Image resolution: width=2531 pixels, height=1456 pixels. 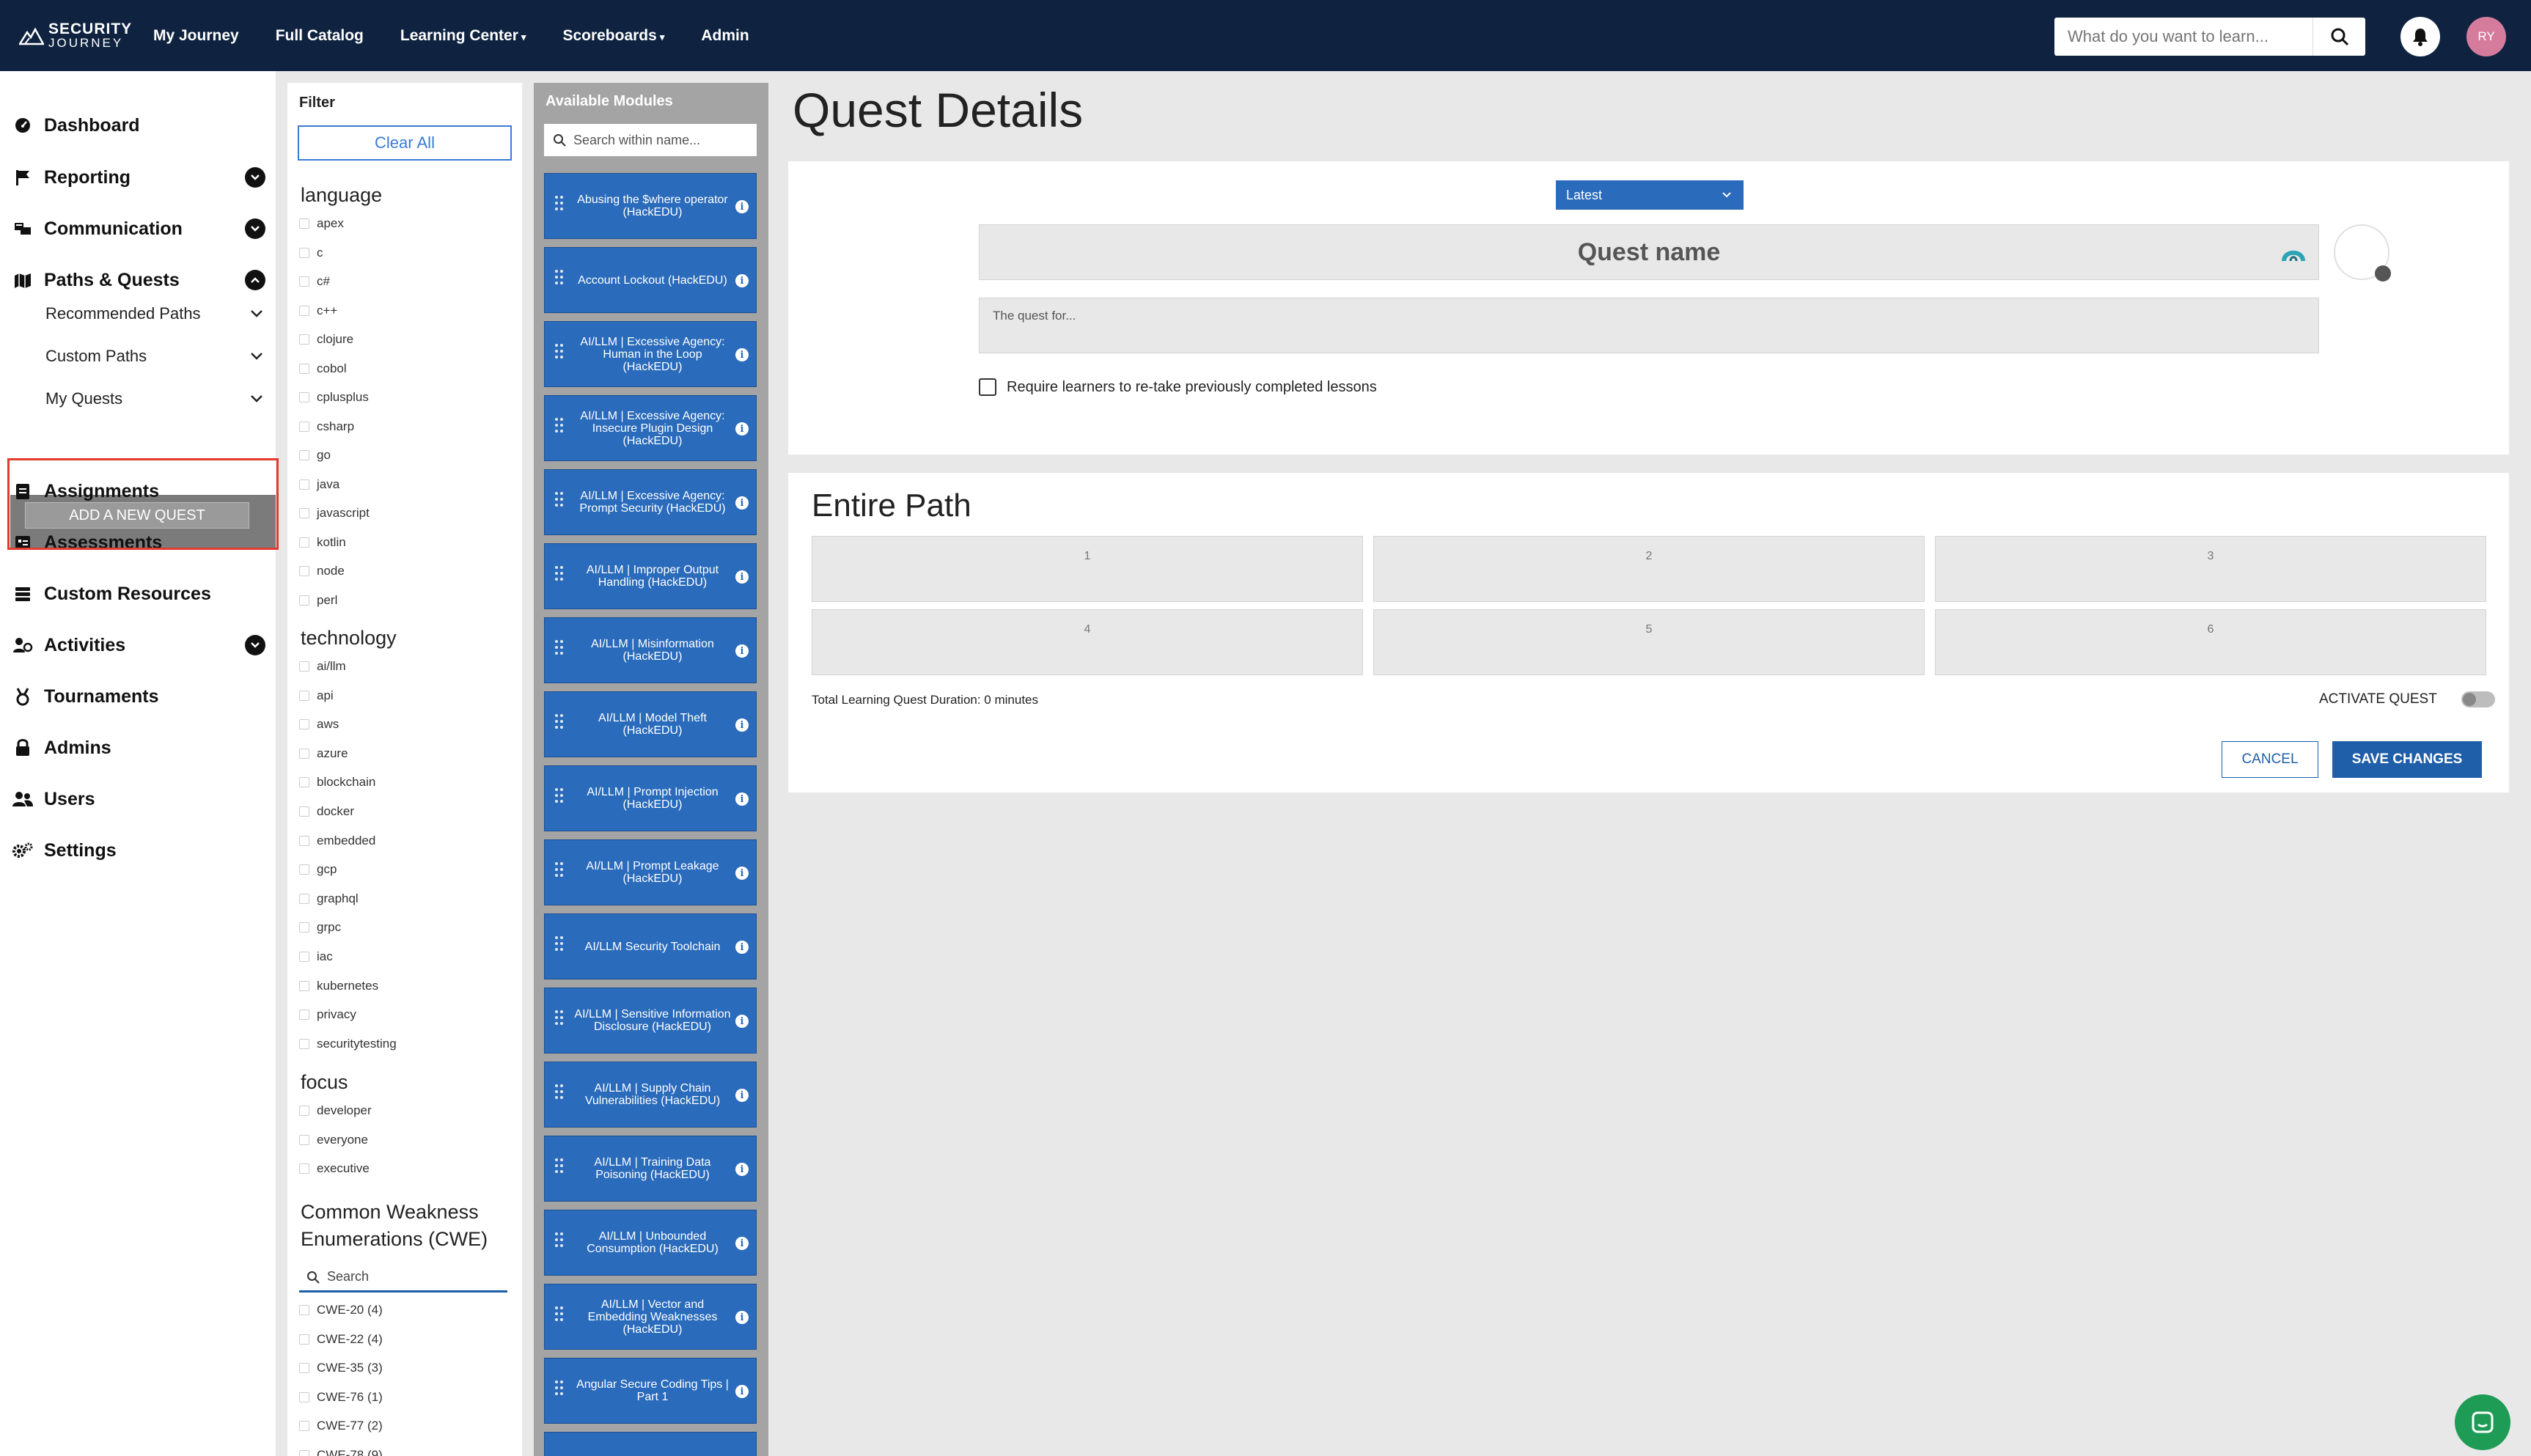 What do you see at coordinates (335, 1110) in the screenshot?
I see `filter-option-focus: developer` at bounding box center [335, 1110].